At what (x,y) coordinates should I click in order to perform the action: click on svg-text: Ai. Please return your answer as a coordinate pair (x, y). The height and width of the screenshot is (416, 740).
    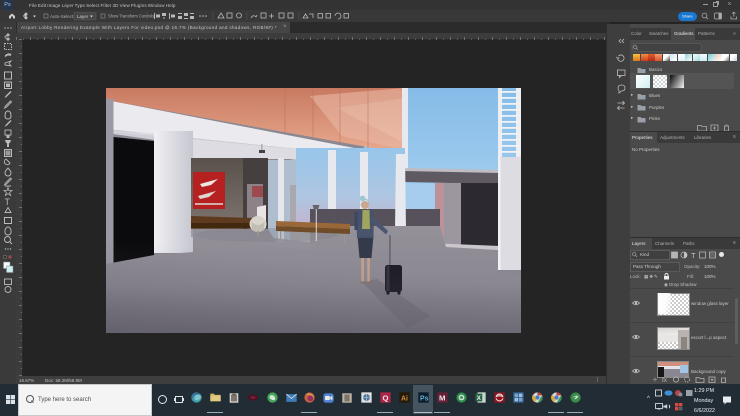
    Looking at the image, I should click on (404, 399).